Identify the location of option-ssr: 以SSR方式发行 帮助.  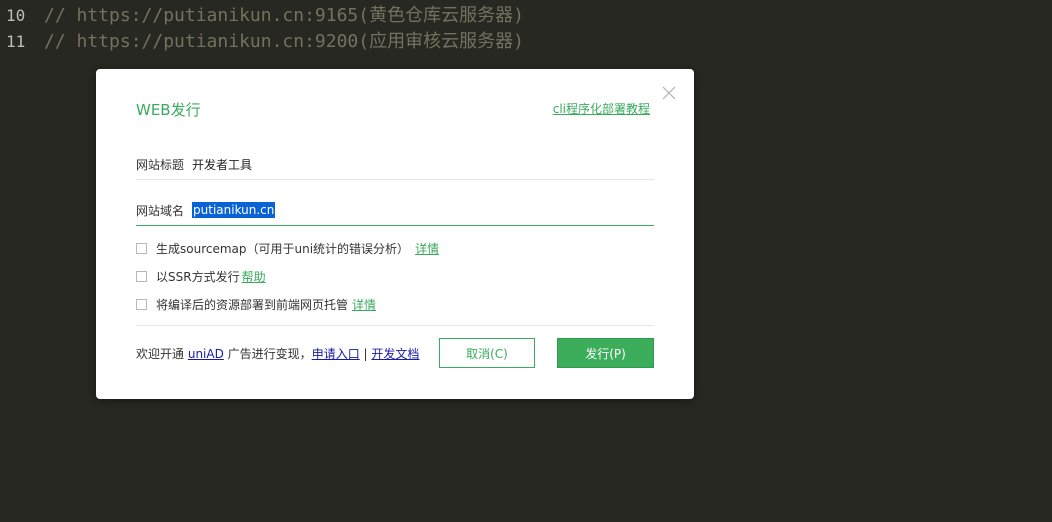
(201, 276).